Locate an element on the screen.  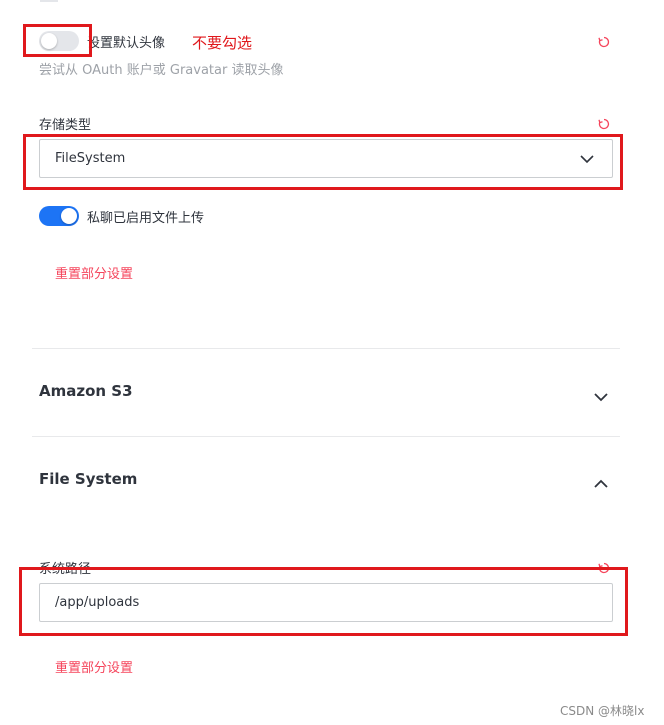
annotation-box-storage is located at coordinates (323, 162).